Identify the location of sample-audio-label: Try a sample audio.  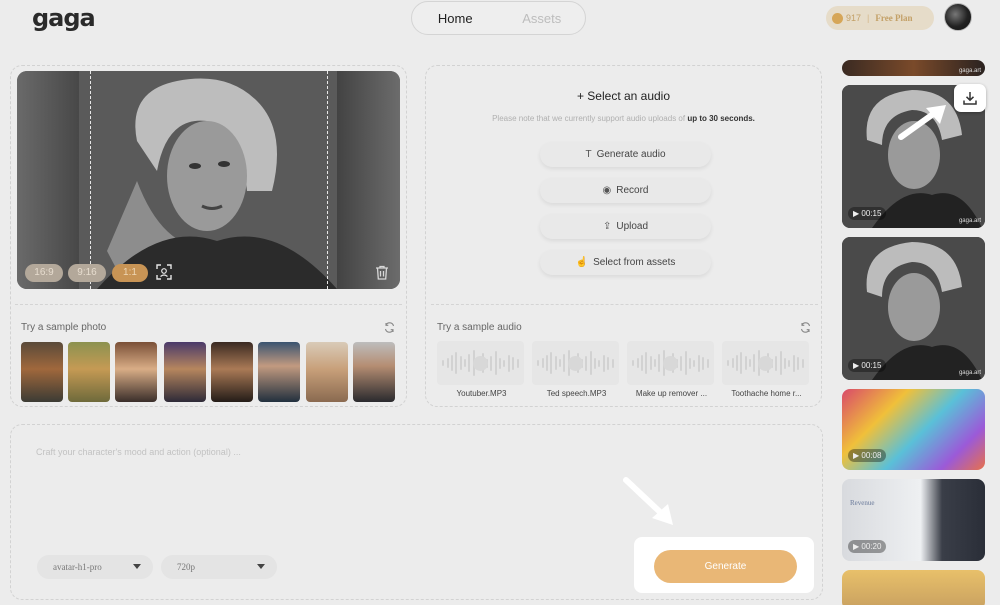
(479, 327).